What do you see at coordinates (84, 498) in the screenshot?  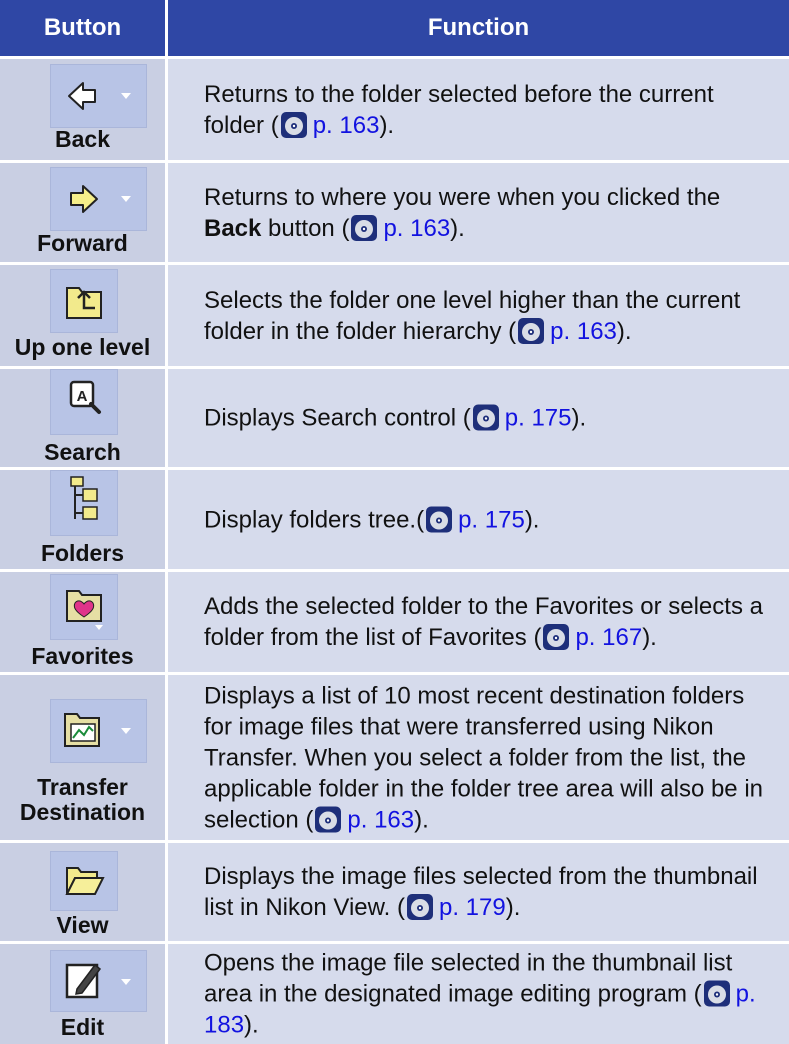 I see `folder-tree-icon` at bounding box center [84, 498].